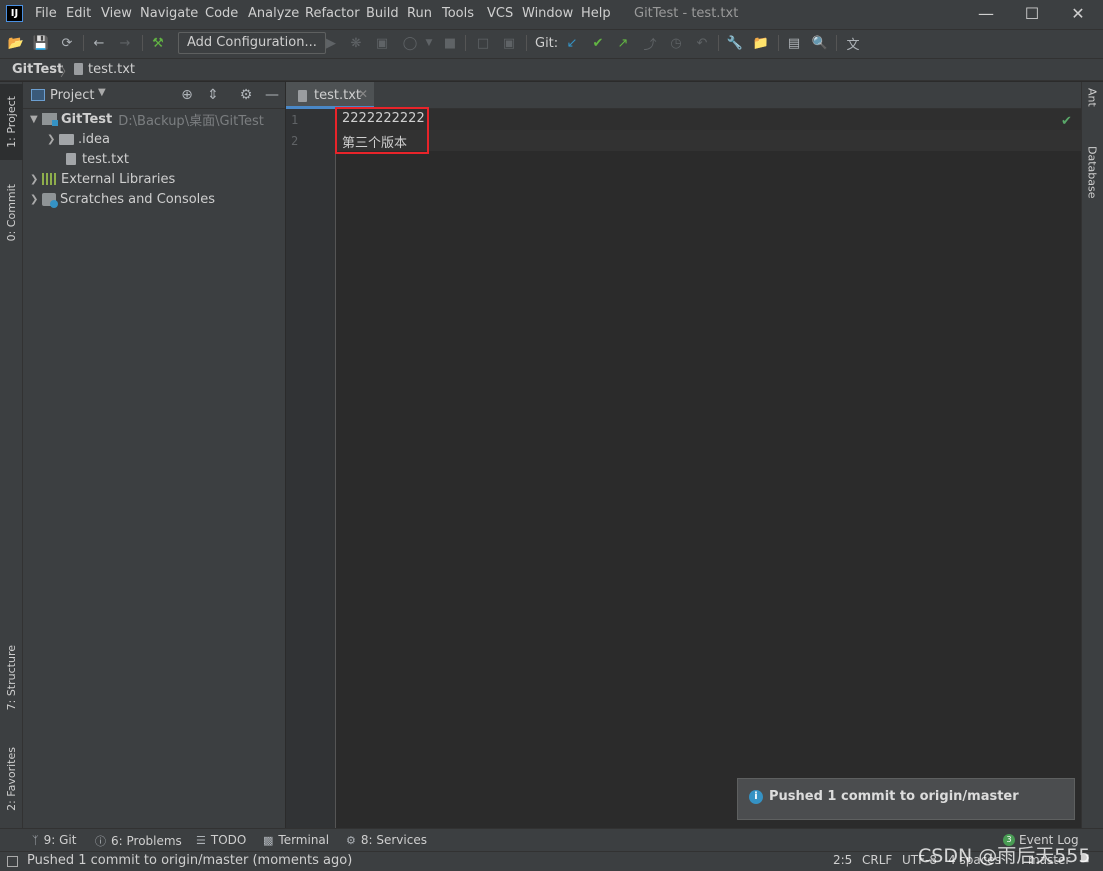 This screenshot has width=1103, height=871. What do you see at coordinates (100, 841) in the screenshot?
I see `problems-icon: ⓘ` at bounding box center [100, 841].